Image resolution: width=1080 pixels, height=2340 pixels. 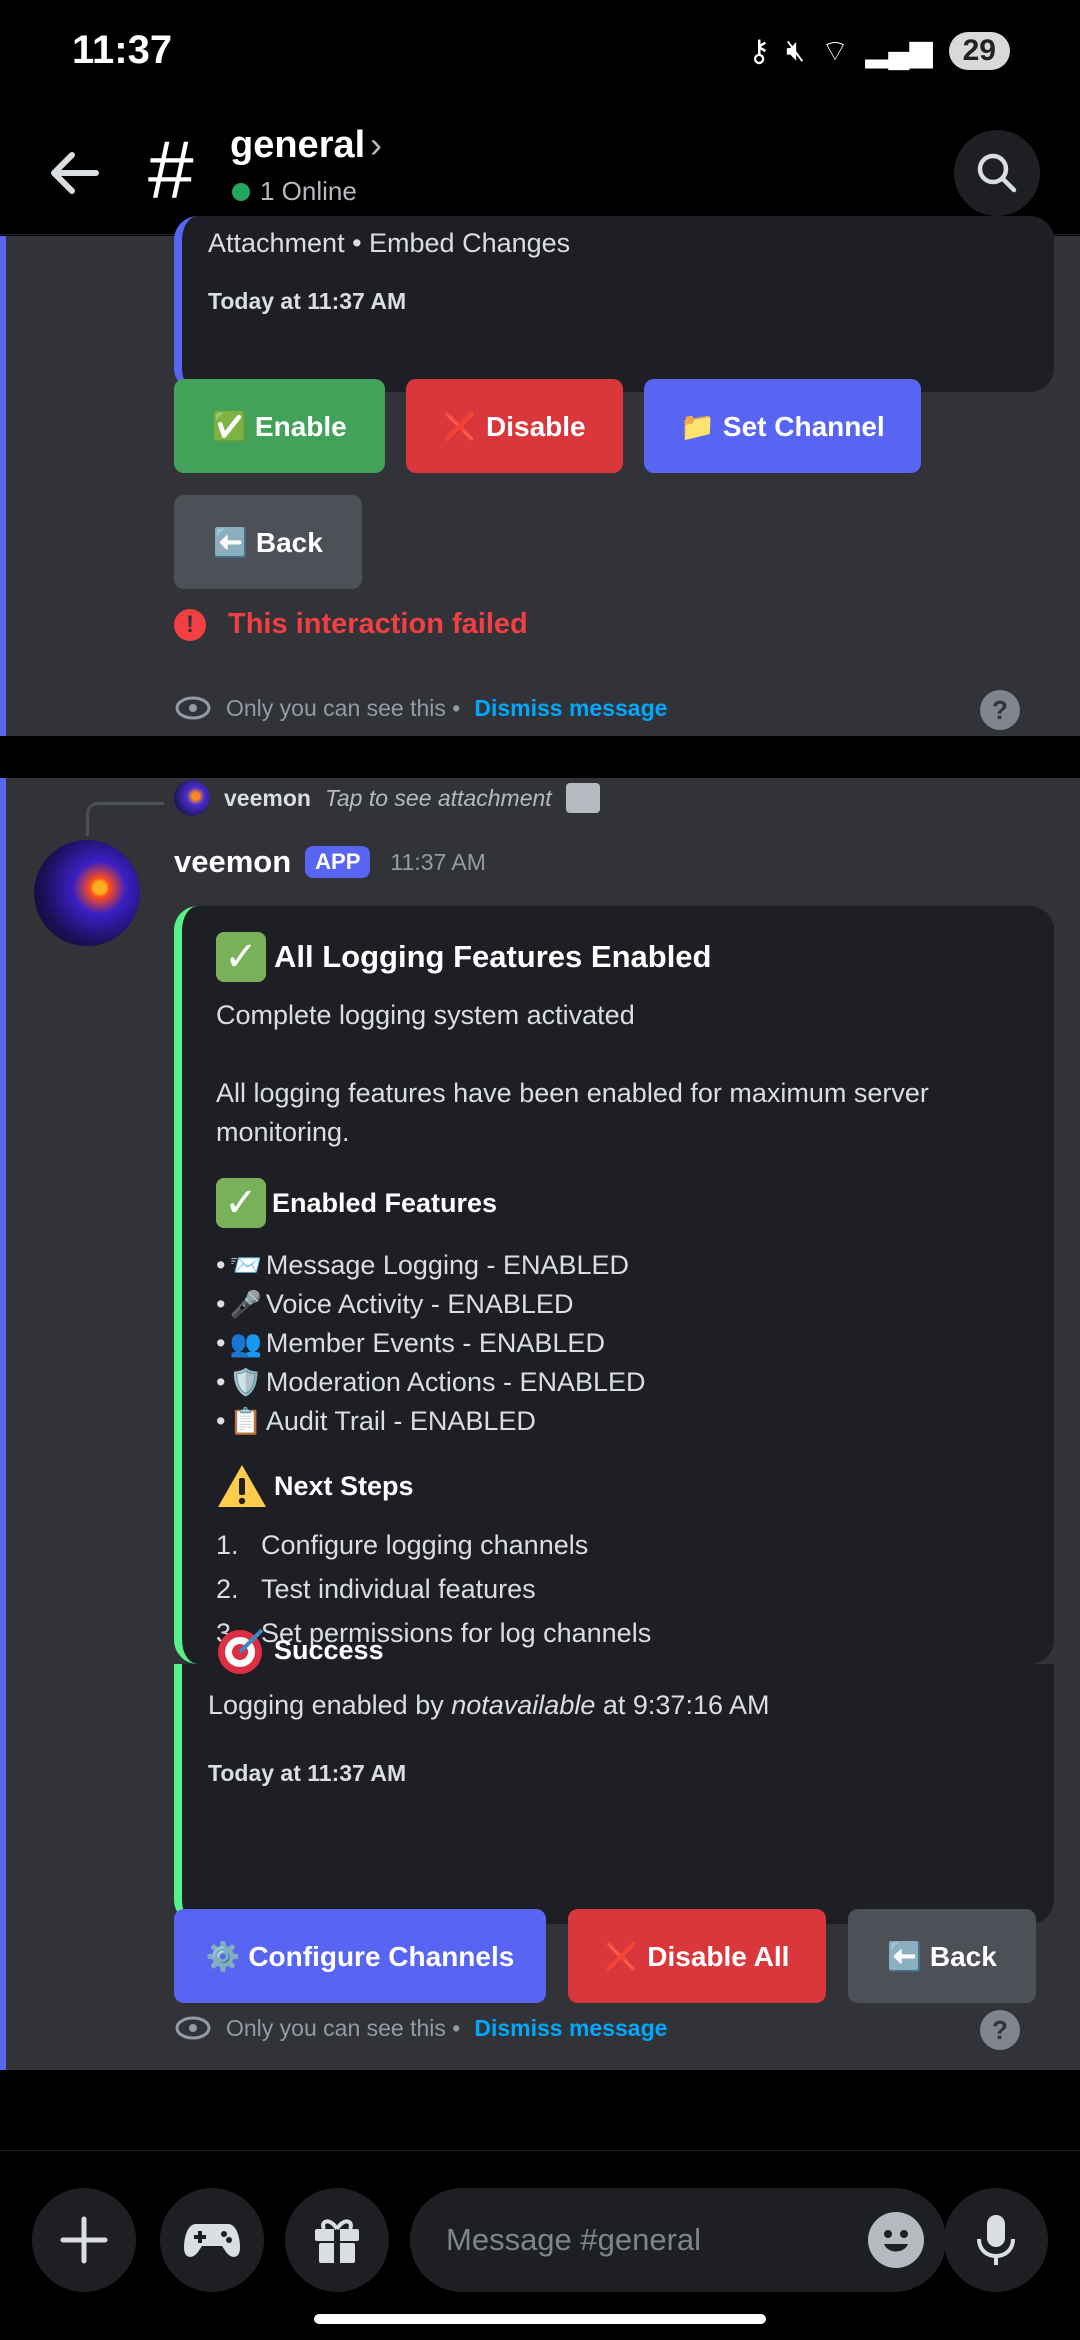 What do you see at coordinates (385, 1202) in the screenshot?
I see `features-title: Enabled Features` at bounding box center [385, 1202].